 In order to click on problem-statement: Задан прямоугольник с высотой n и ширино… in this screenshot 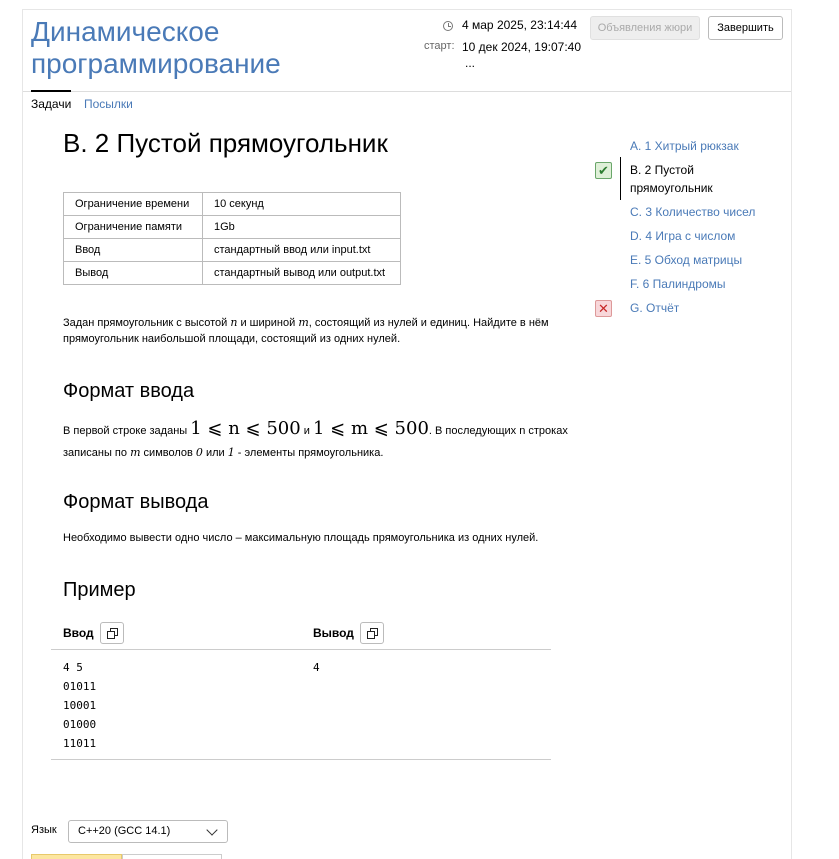, I will do `click(318, 331)`.